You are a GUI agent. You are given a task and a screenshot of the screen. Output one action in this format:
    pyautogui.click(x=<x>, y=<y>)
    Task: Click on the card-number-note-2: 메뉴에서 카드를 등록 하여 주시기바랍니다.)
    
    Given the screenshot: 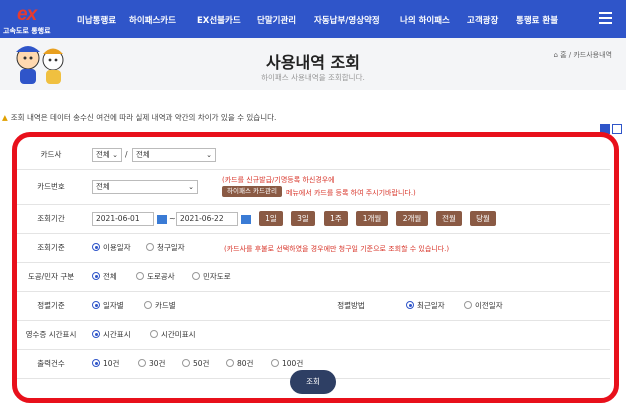 What is the action you would take?
    pyautogui.click(x=351, y=193)
    